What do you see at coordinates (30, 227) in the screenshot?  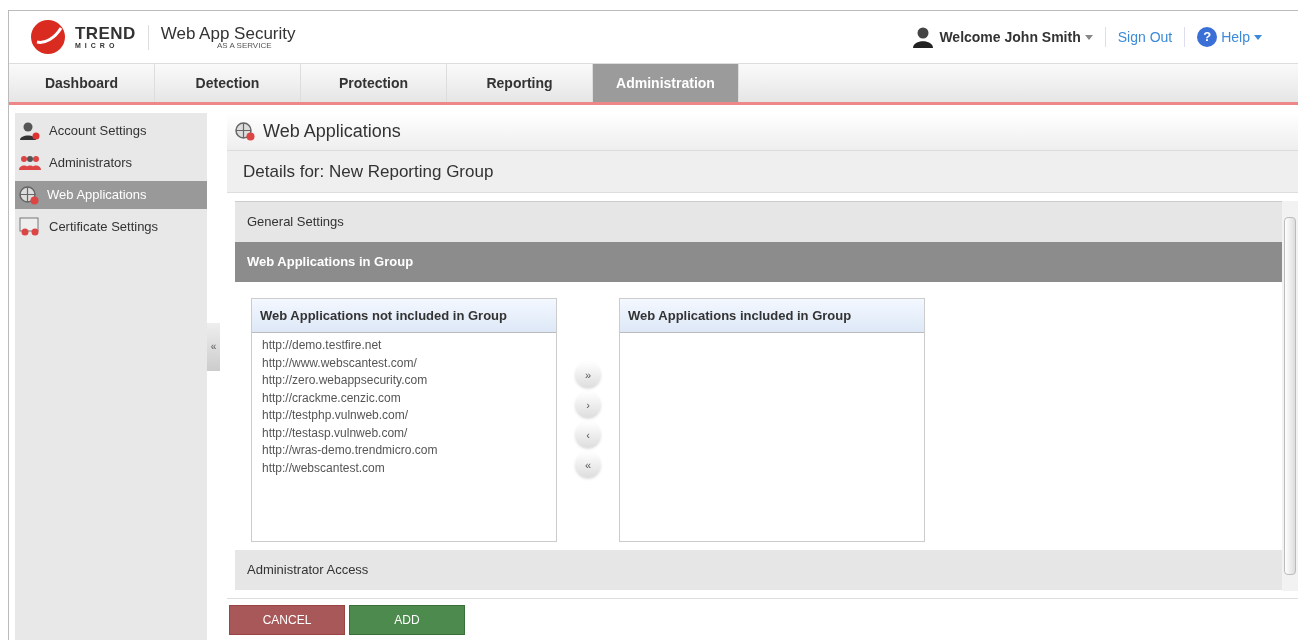 I see `certificate-icon` at bounding box center [30, 227].